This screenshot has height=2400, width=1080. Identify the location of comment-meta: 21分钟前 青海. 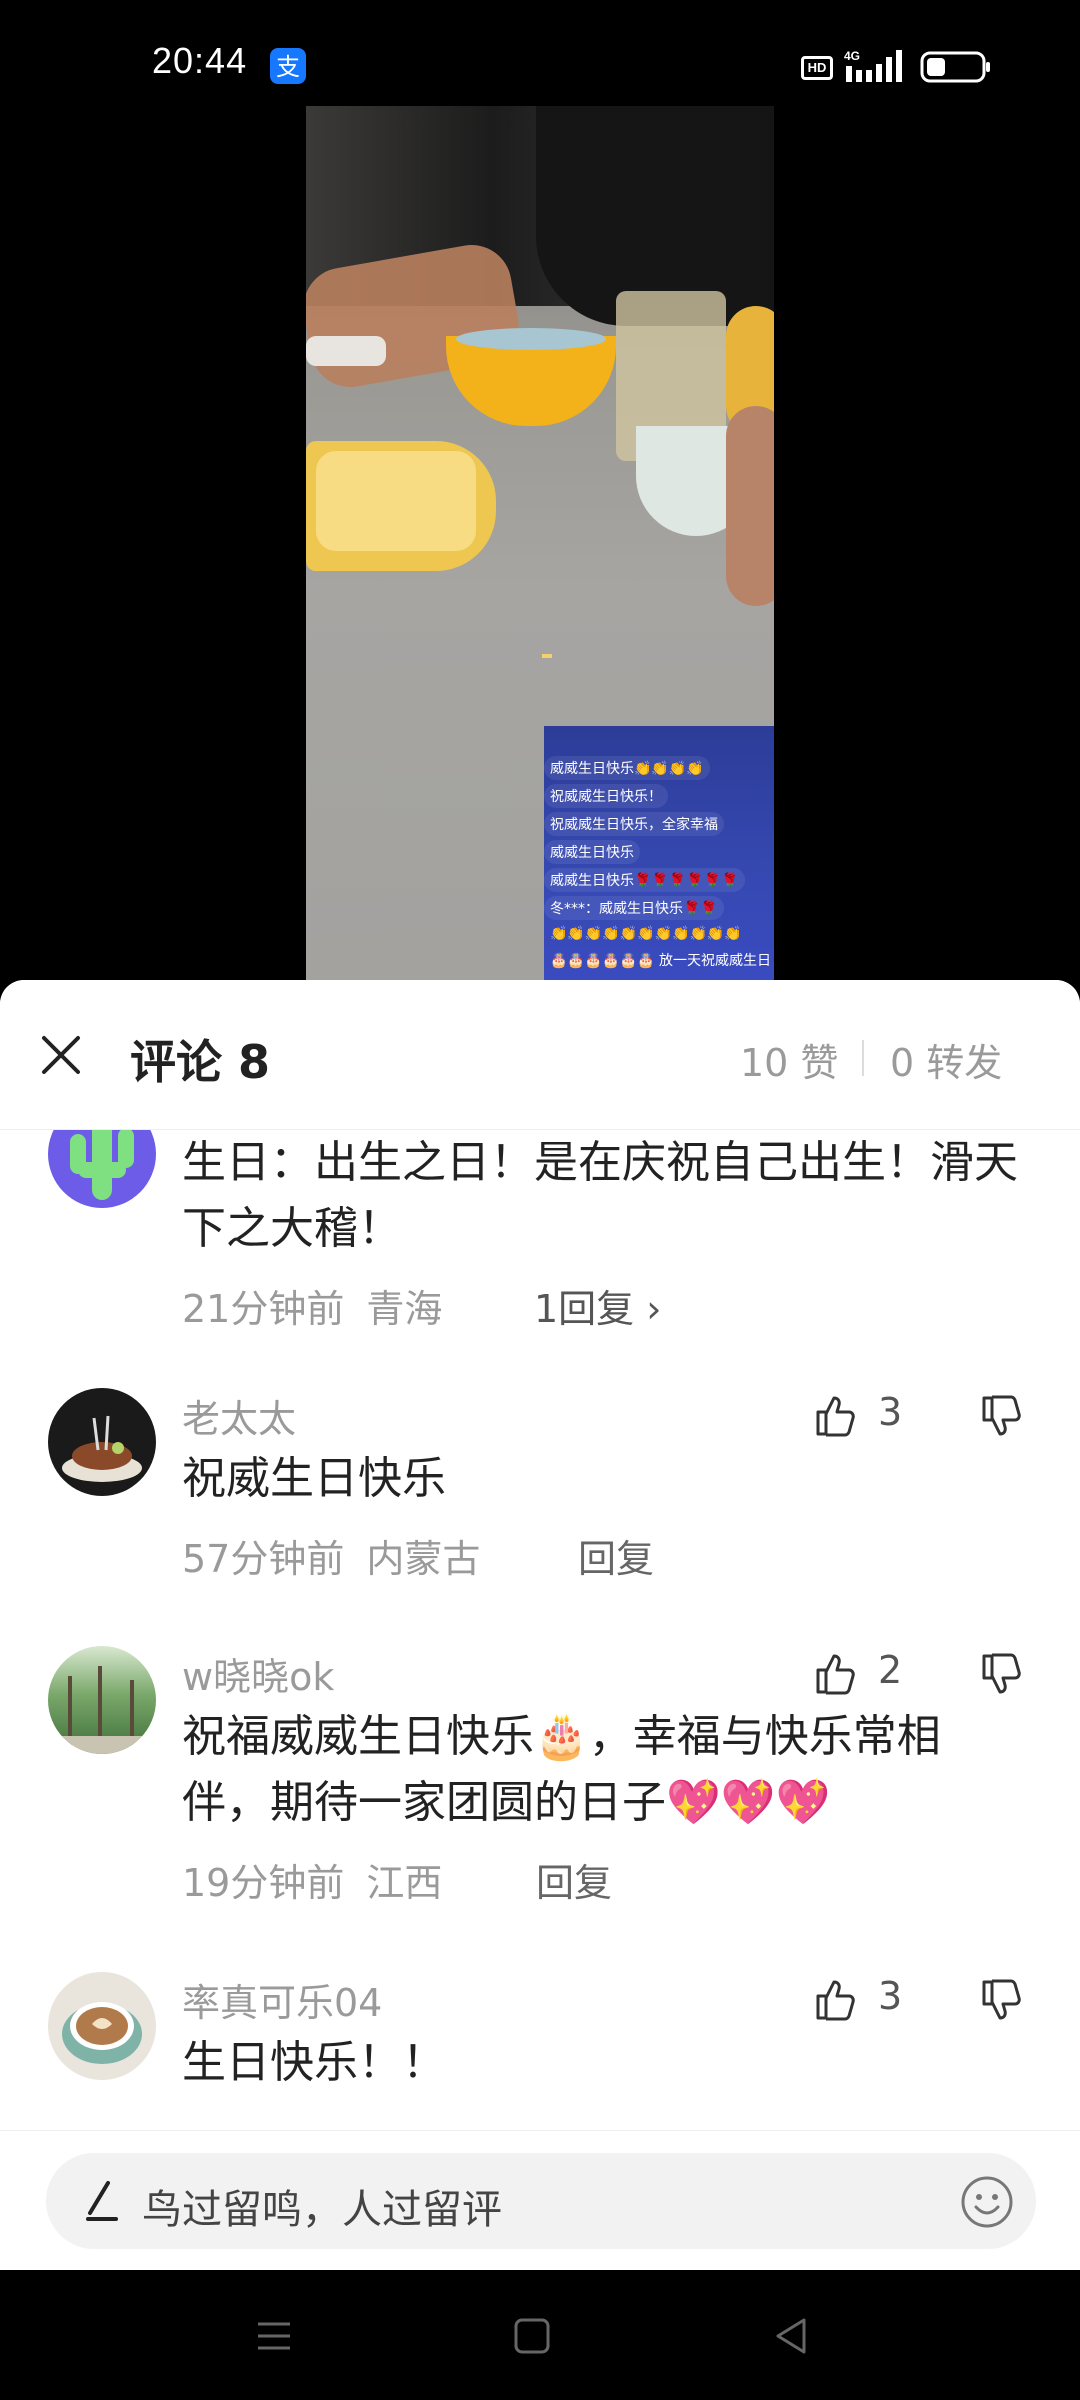
(312, 1305).